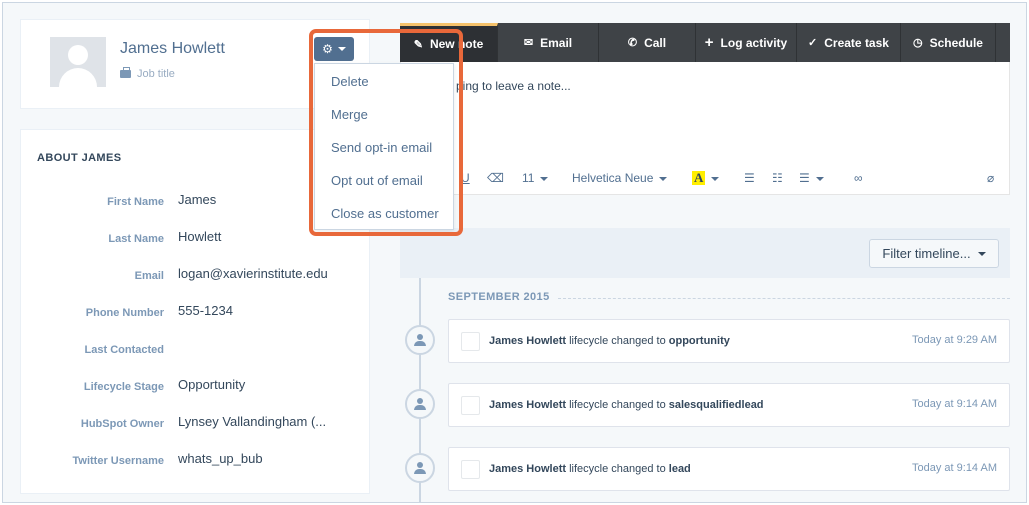 This screenshot has height=505, width=1029. I want to click on pencil-icon: ✎, so click(418, 44).